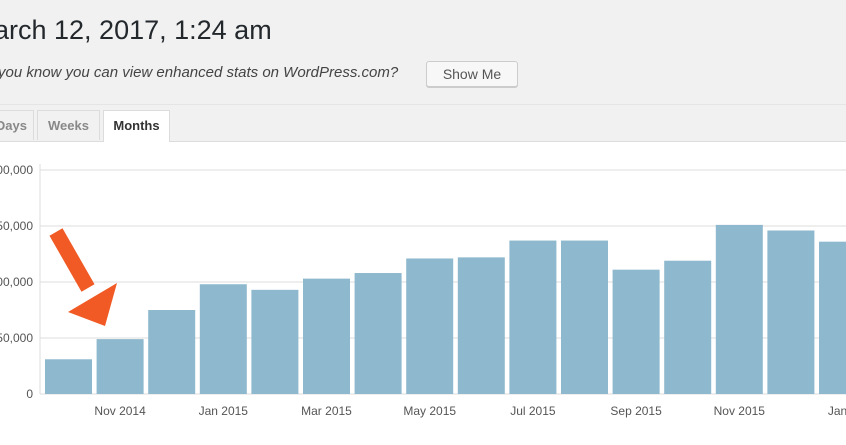 The height and width of the screenshot is (445, 846). What do you see at coordinates (120, 411) in the screenshot?
I see `x-tick-label: Nov 2014` at bounding box center [120, 411].